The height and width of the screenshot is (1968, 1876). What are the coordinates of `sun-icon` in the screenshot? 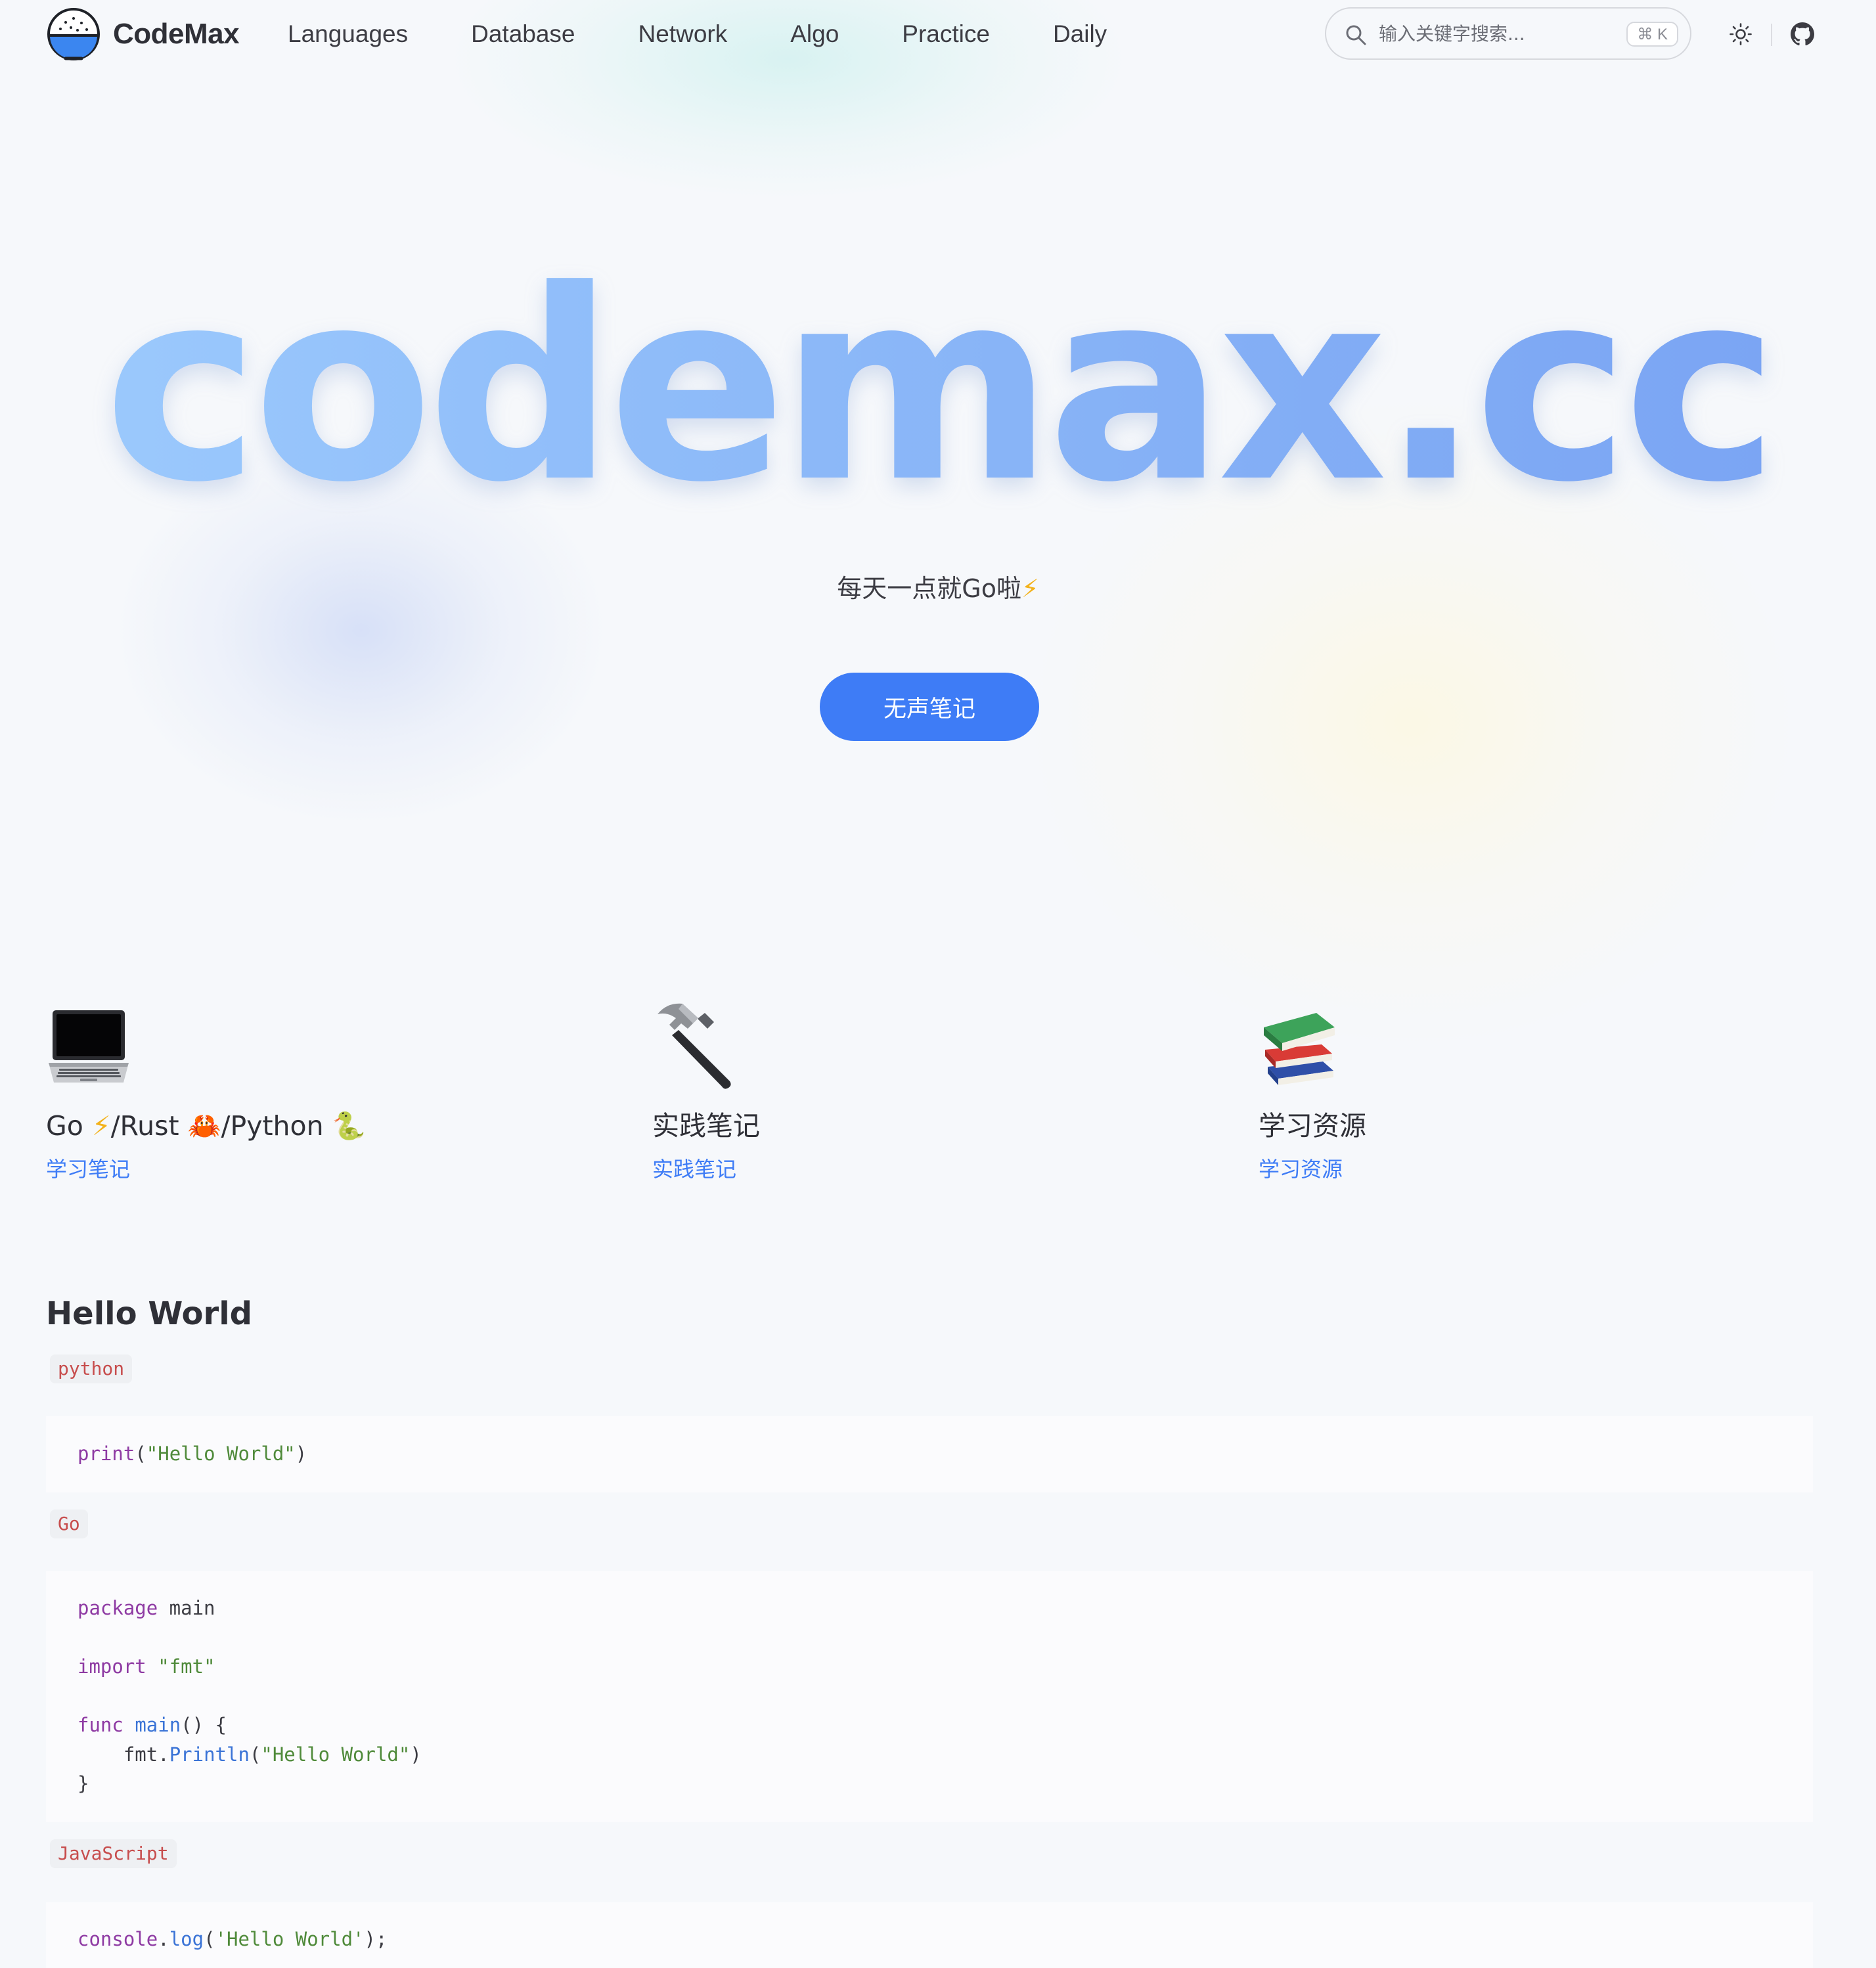 It's located at (1741, 34).